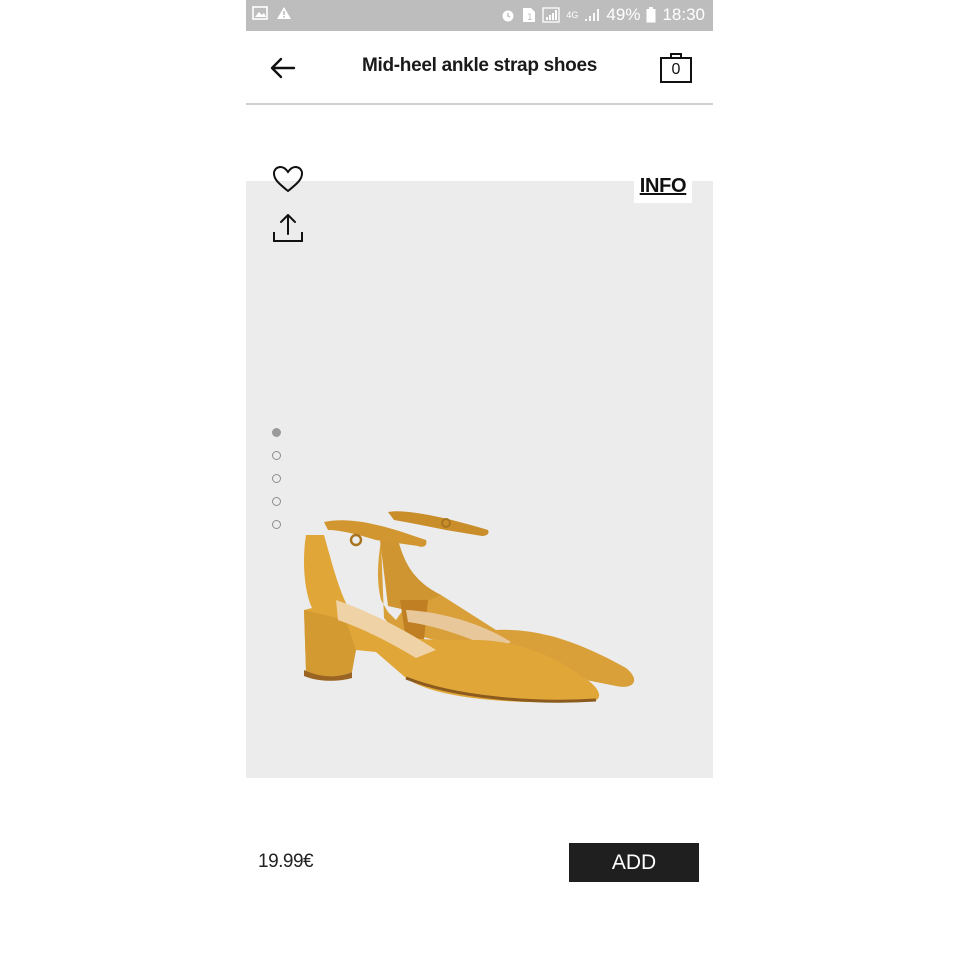  Describe the element at coordinates (592, 15) in the screenshot. I see `signal-bars-icon` at that location.